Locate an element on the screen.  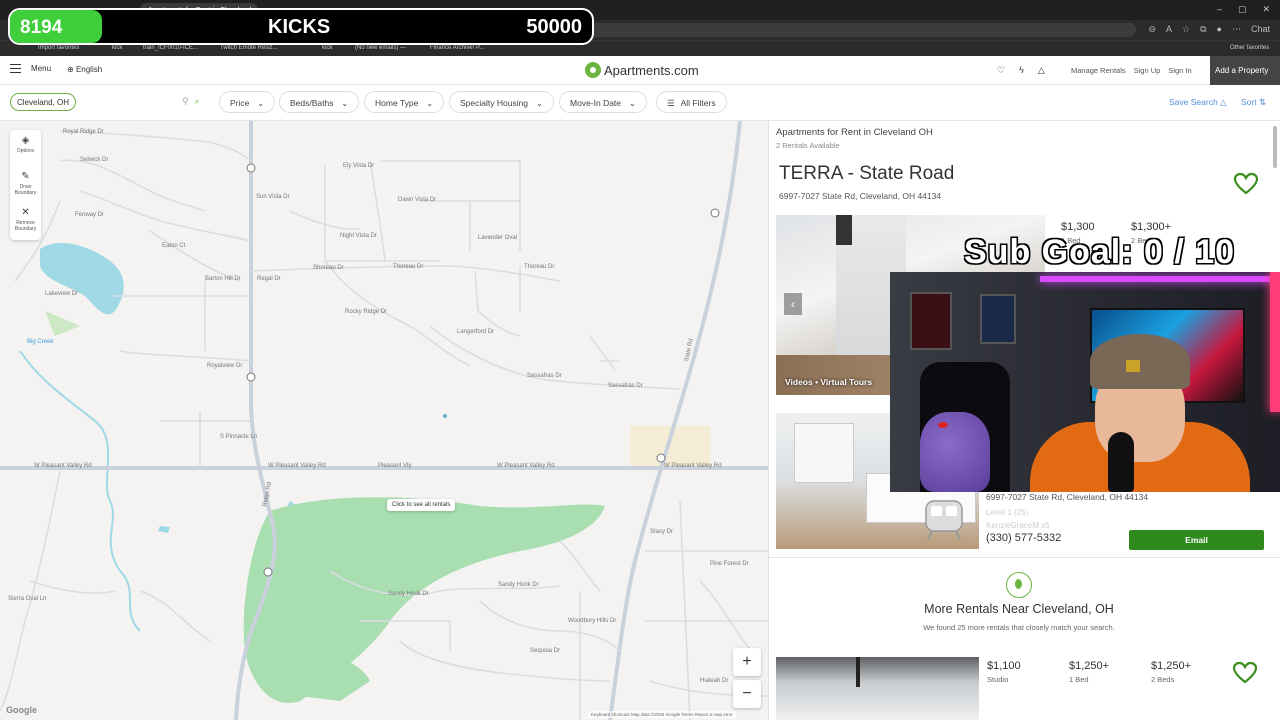
price-filter: Price ⌄ is located at coordinates (247, 102).